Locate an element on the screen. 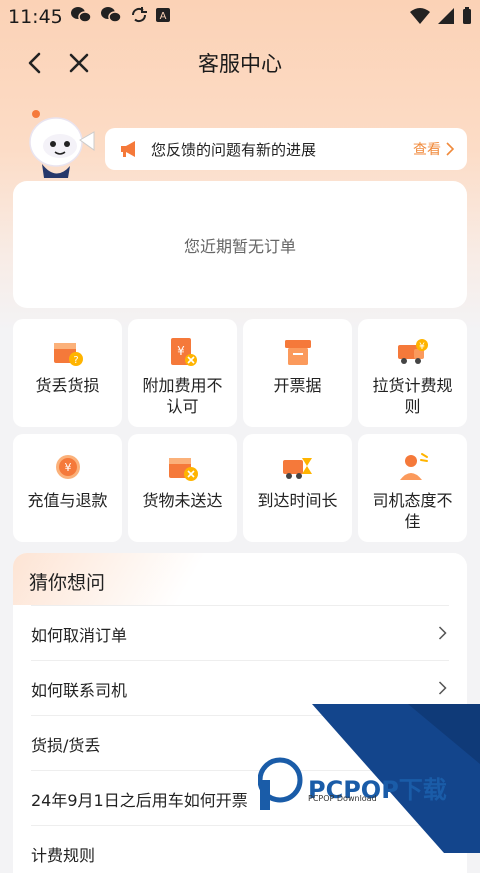 Image resolution: width=480 pixels, height=873 pixels. faq-title: 猜你想问 is located at coordinates (67, 583).